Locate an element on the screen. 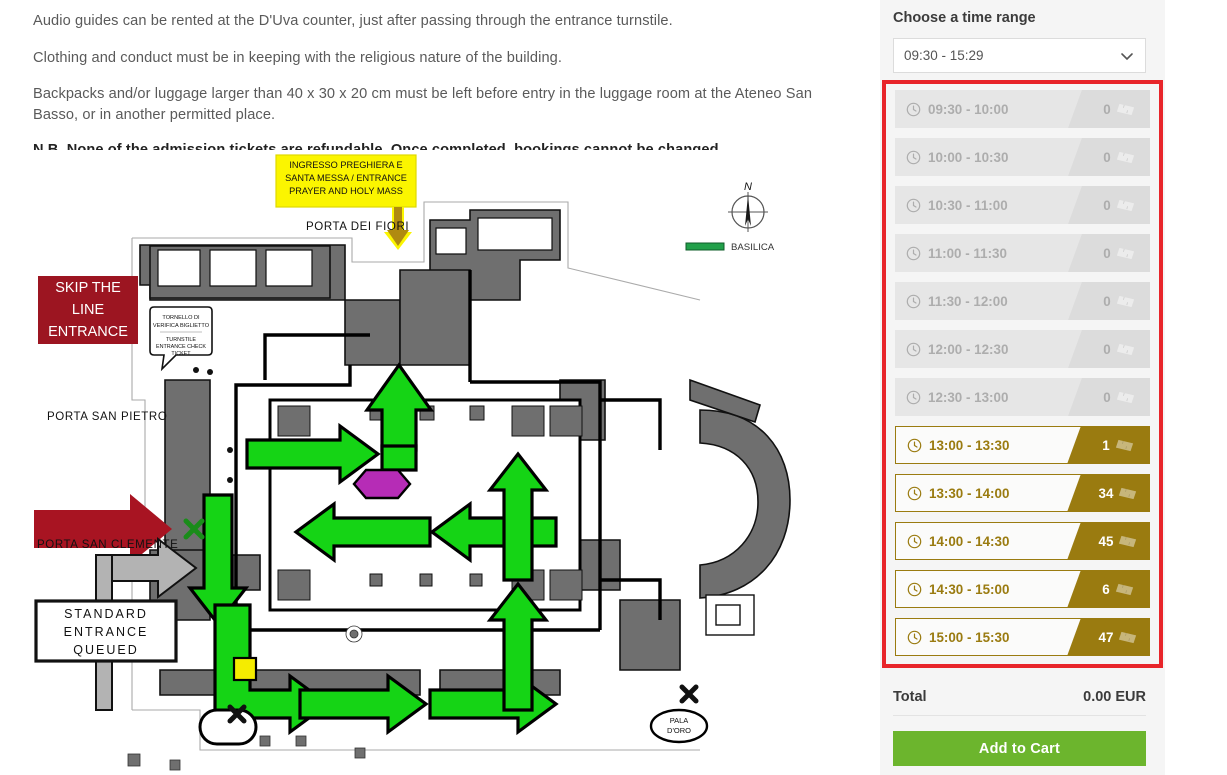 The image size is (1227, 775). turnstile-line-1: TORNELLO DI is located at coordinates (181, 318).